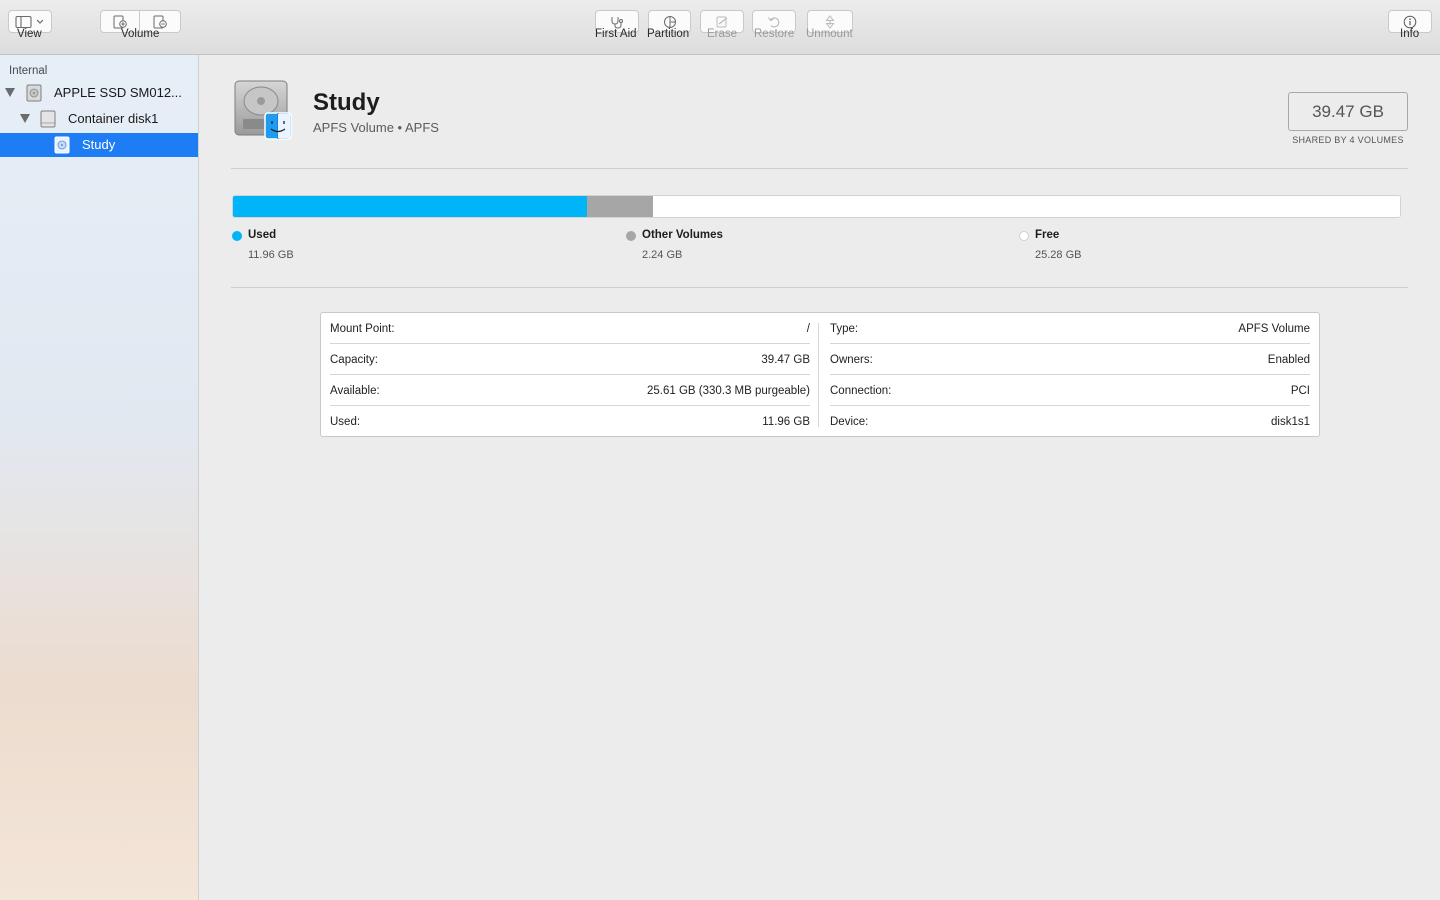 The width and height of the screenshot is (1440, 900). Describe the element at coordinates (355, 391) in the screenshot. I see `info-key: Available:` at that location.